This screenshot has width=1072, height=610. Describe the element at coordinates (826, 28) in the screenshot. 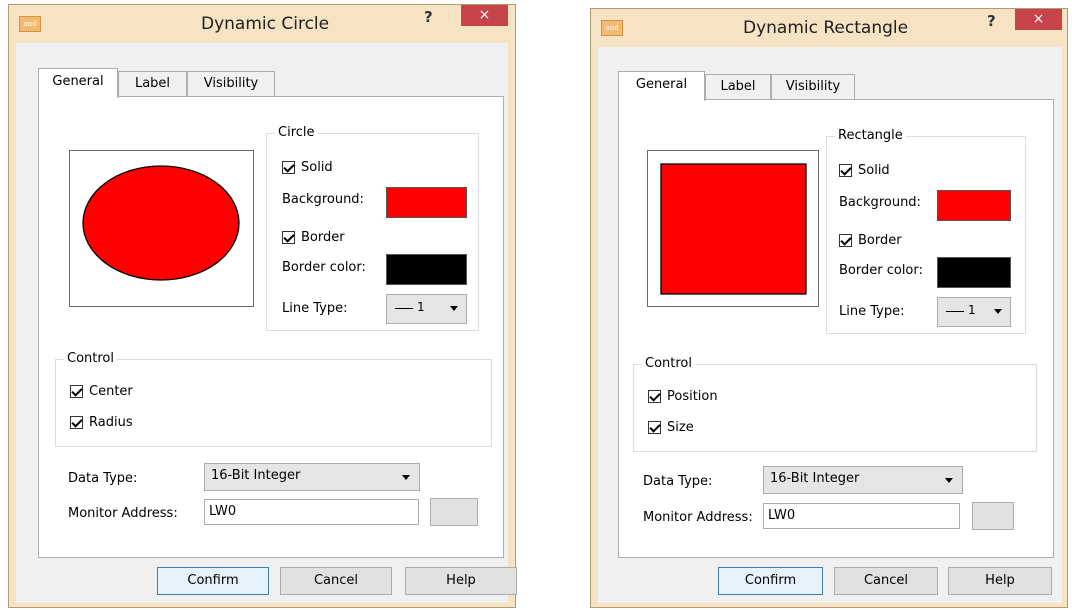

I see `dialog-title: Dynamic Rectangle` at that location.